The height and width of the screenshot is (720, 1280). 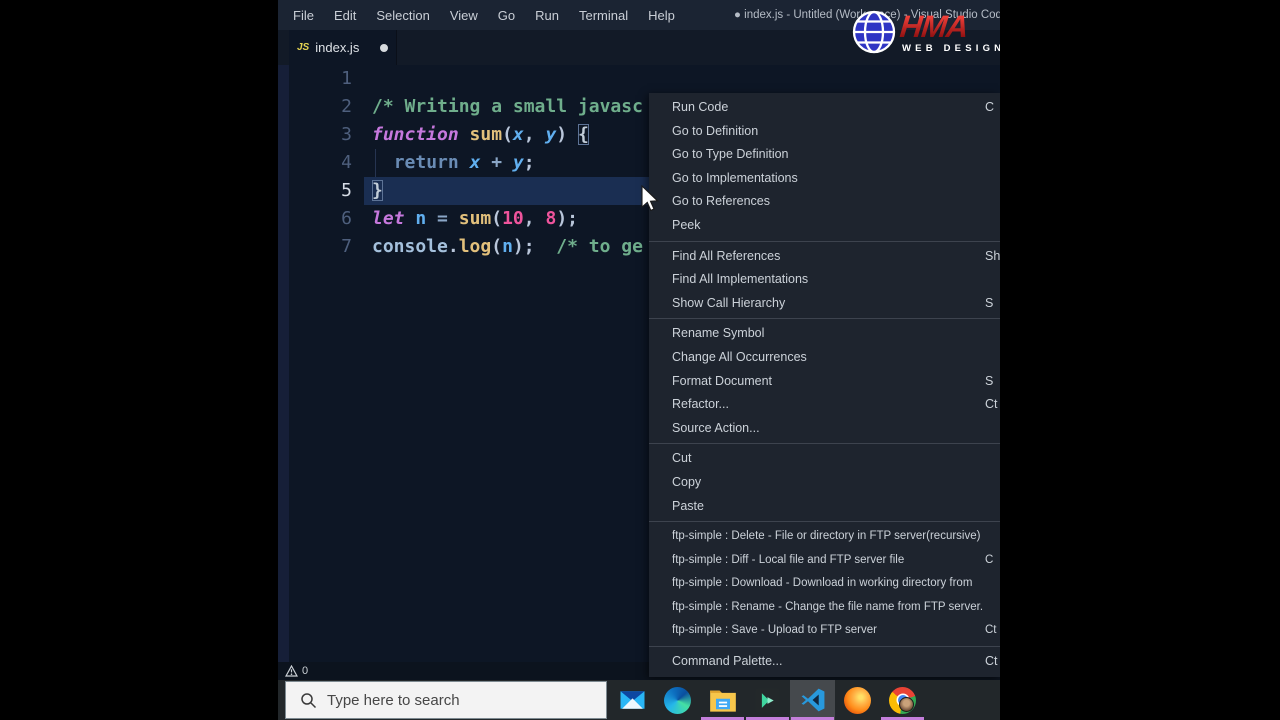 I want to click on menu-item-show-call-hierarchy: Show Call Hierarchy S, so click(x=824, y=304).